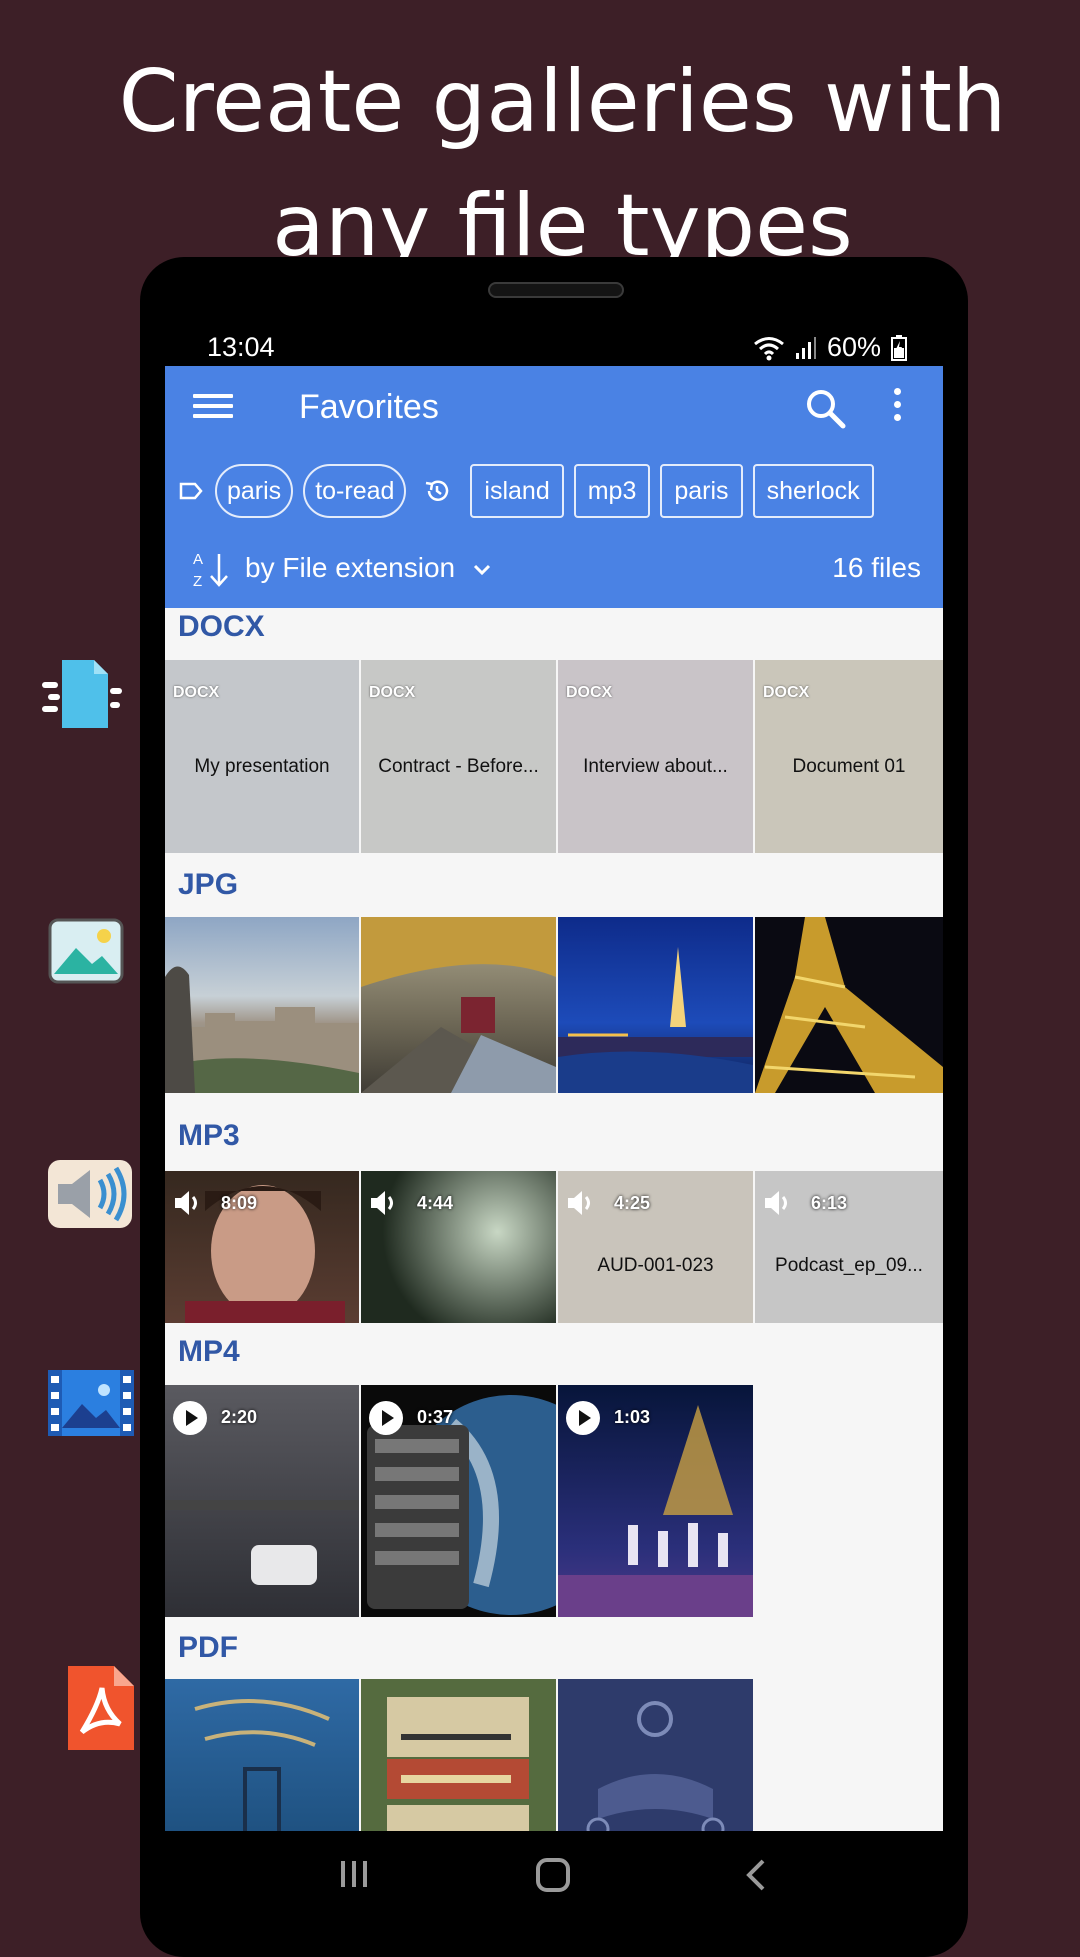 Image resolution: width=1080 pixels, height=1957 pixels. I want to click on pdf-icon, so click(101, 1708).